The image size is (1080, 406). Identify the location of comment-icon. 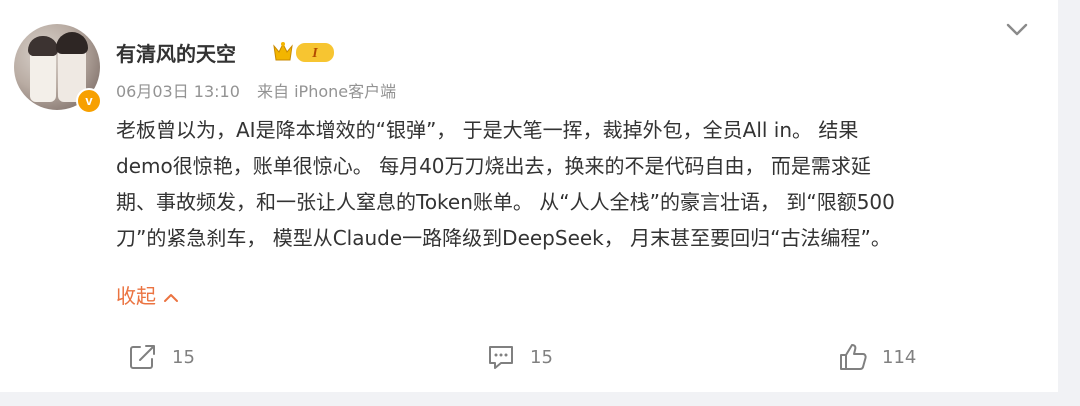
(501, 357).